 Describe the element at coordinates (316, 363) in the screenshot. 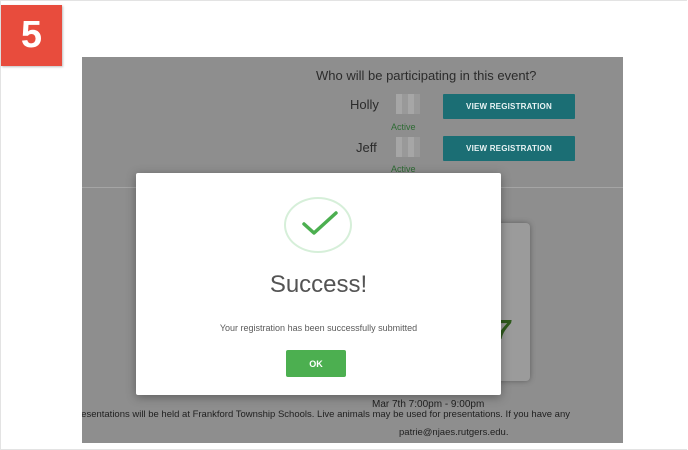

I see `ok-button: OK` at that location.